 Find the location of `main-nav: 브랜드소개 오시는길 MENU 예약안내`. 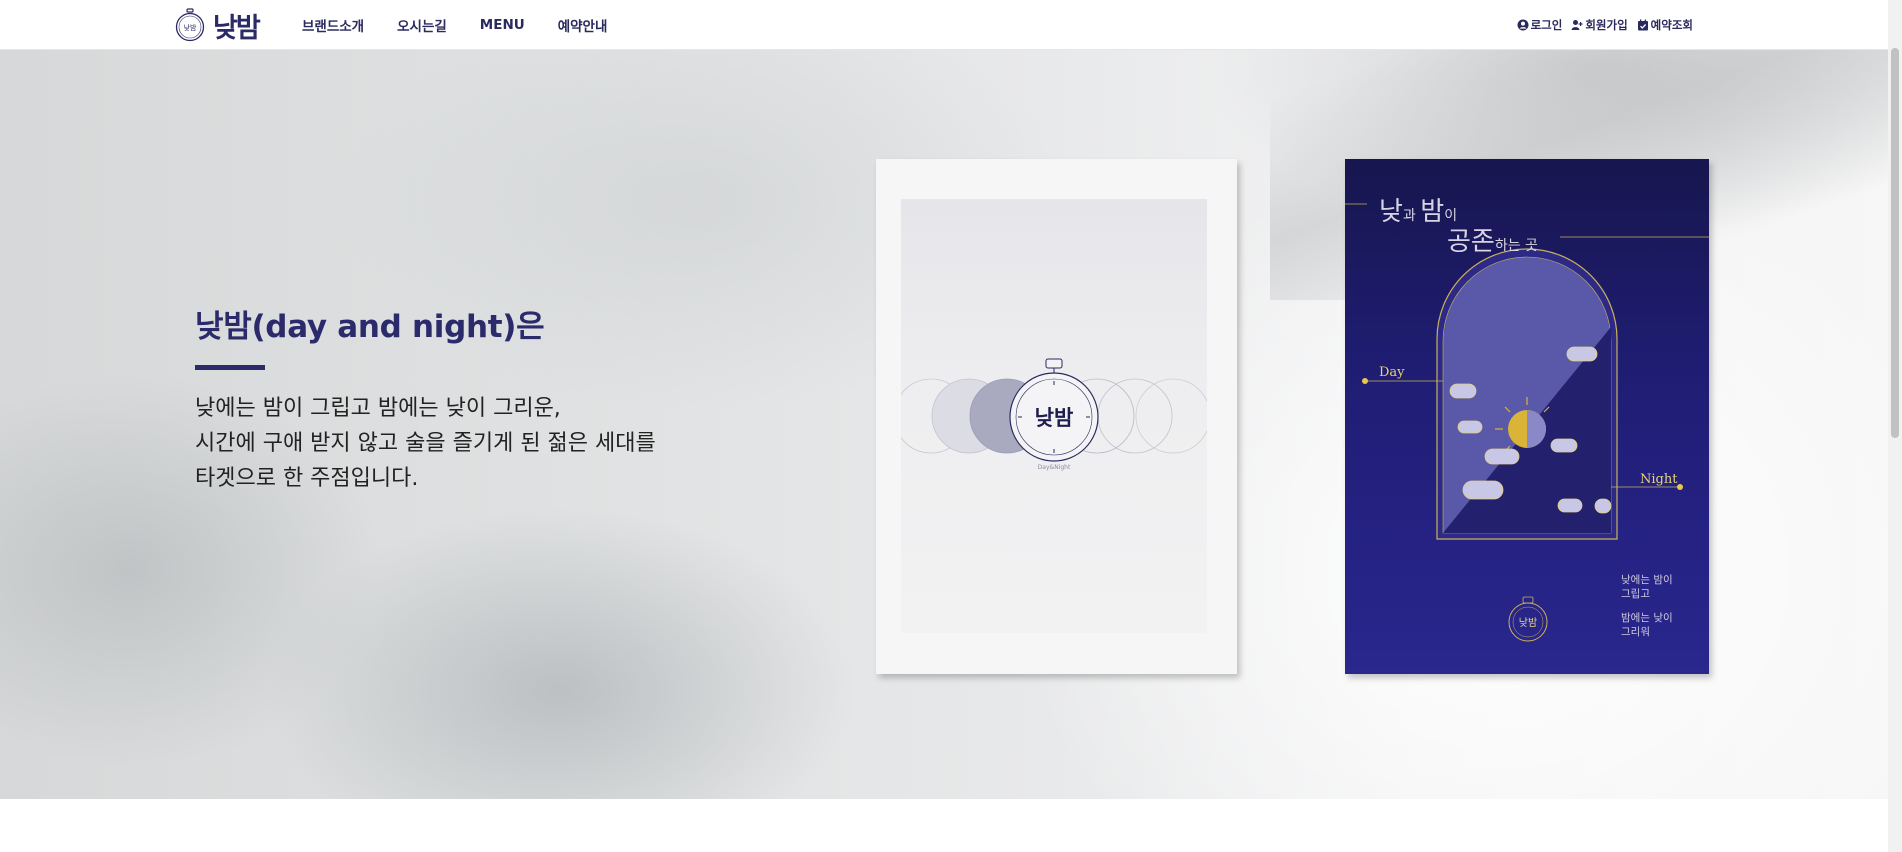

main-nav: 브랜드소개 오시는길 MENU 예약안내 is located at coordinates (454, 25).